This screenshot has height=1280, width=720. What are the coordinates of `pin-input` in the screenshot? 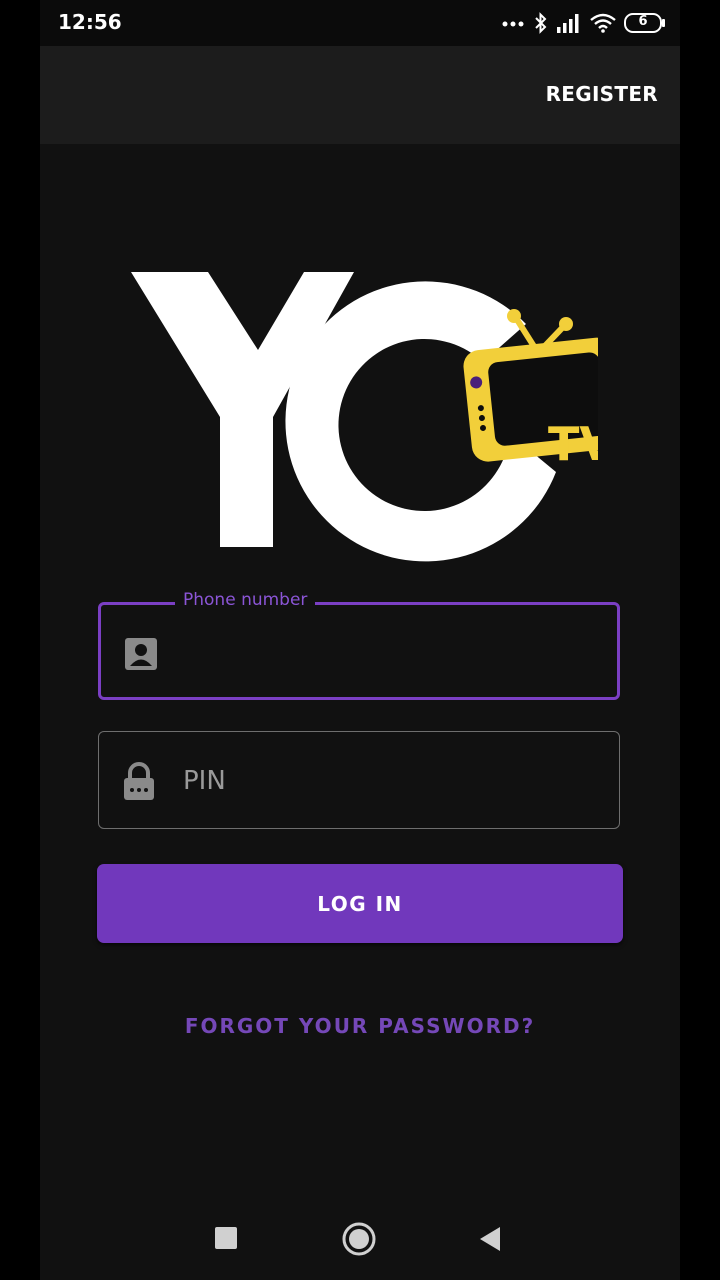 It's located at (394, 781).